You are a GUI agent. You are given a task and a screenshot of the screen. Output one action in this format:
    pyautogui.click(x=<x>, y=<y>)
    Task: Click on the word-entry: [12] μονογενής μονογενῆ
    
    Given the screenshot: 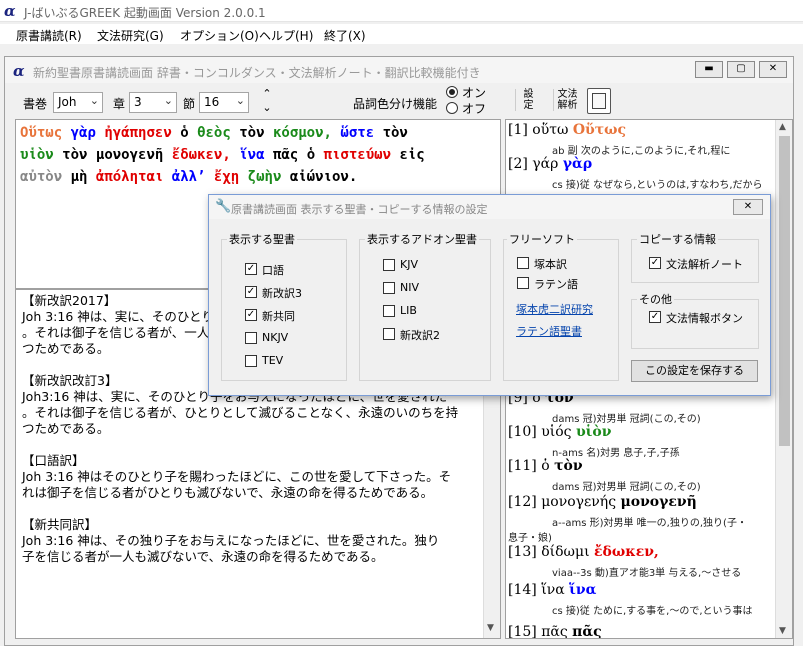 What is the action you would take?
    pyautogui.click(x=602, y=502)
    